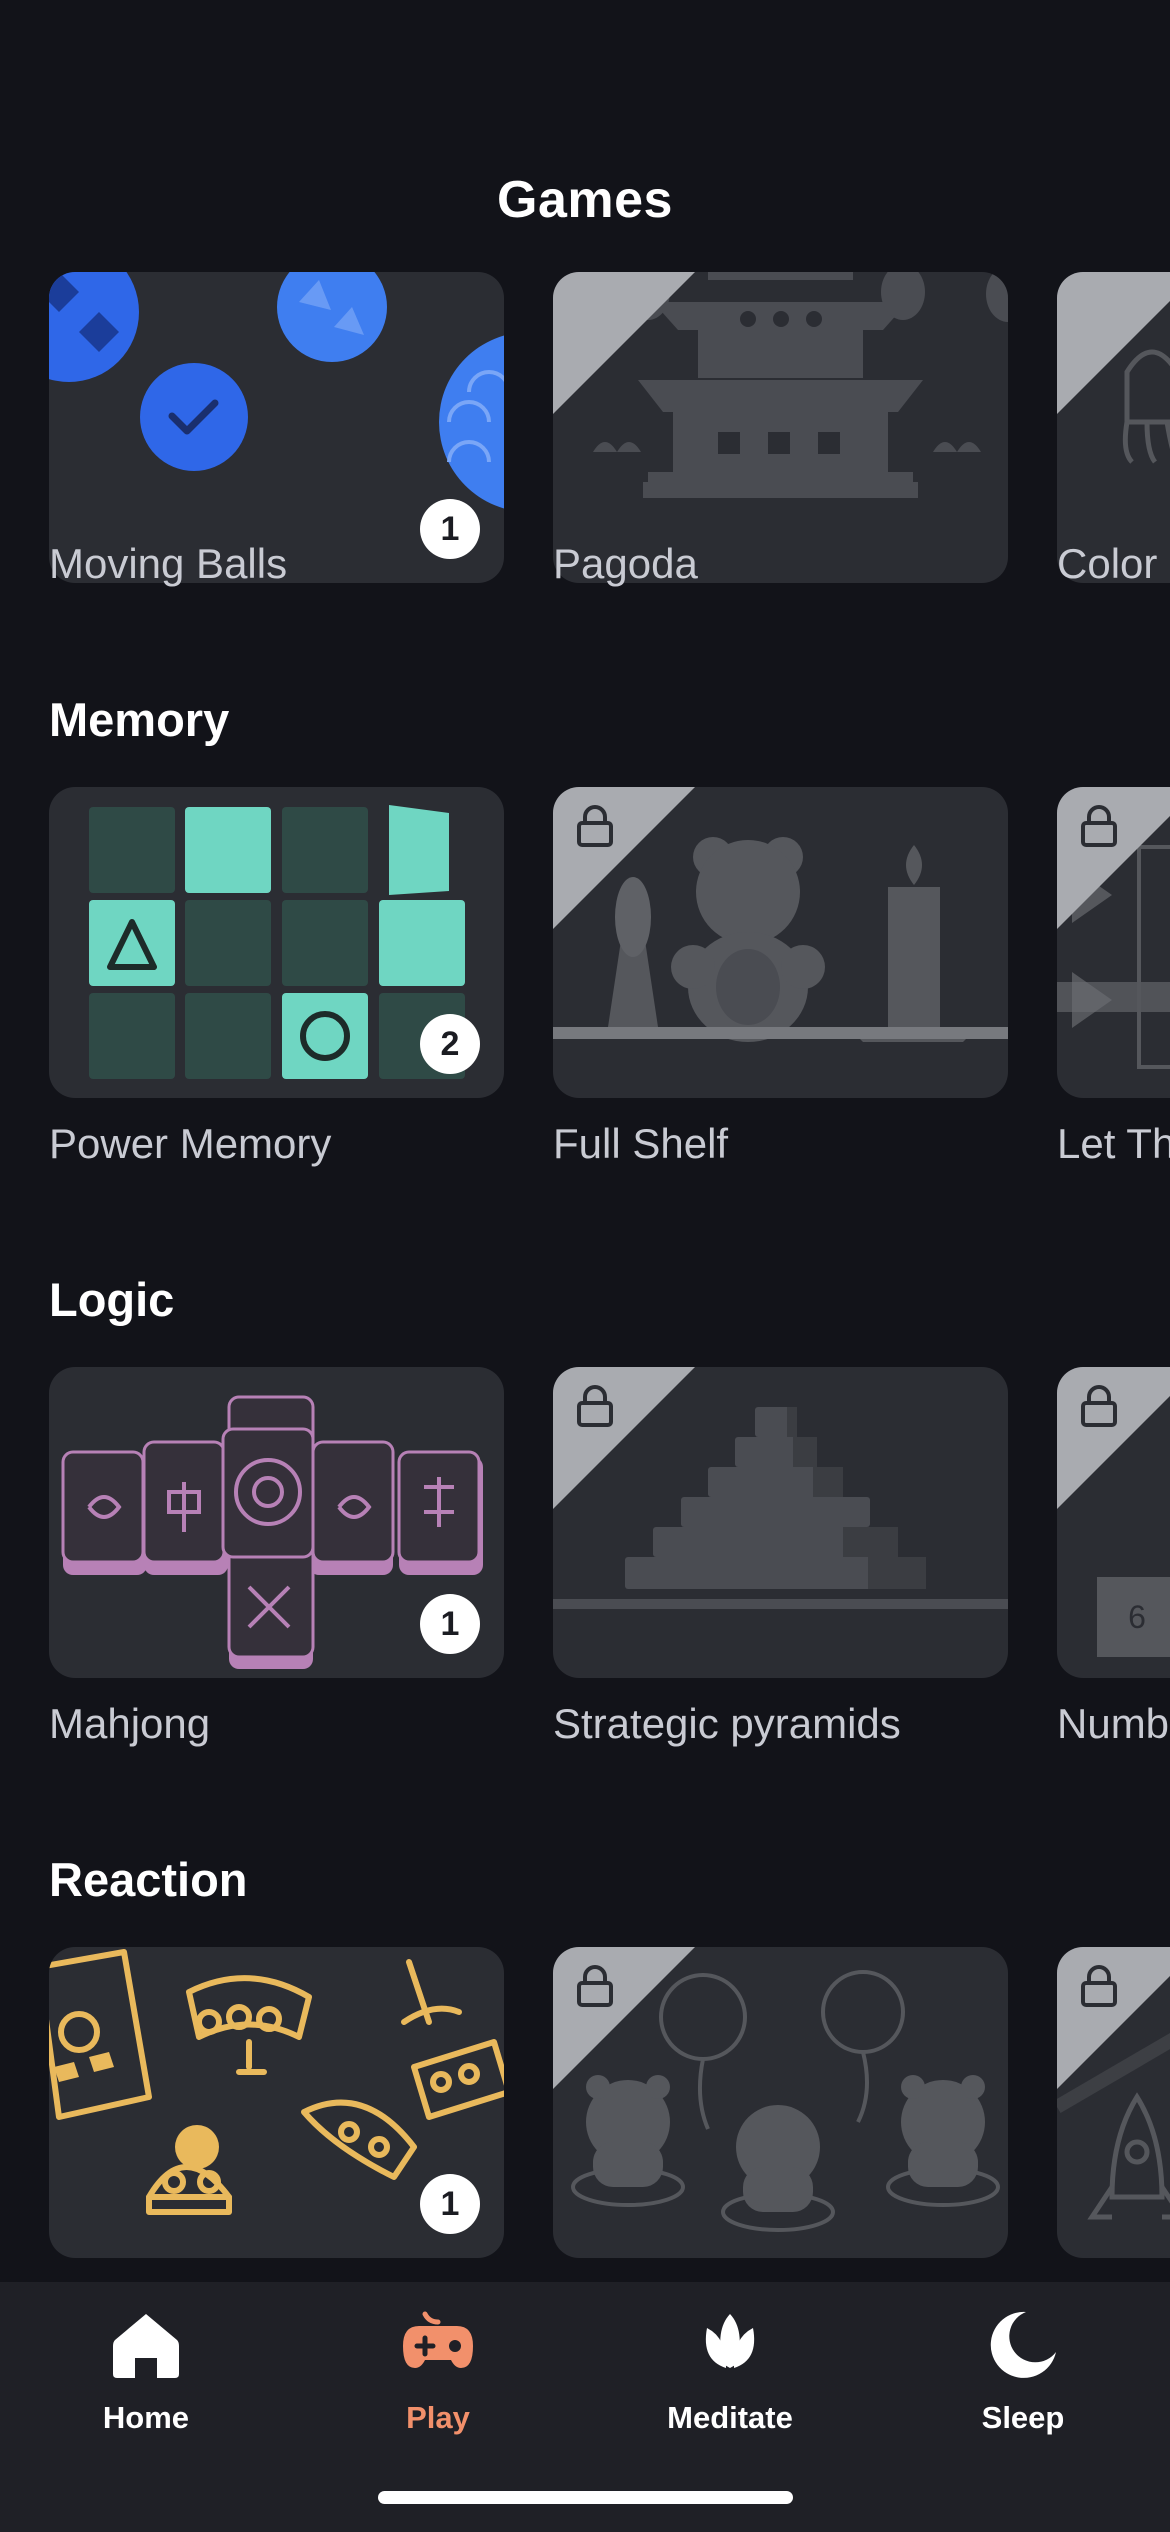  I want to click on game-card-reaction-pandas, so click(780, 2102).